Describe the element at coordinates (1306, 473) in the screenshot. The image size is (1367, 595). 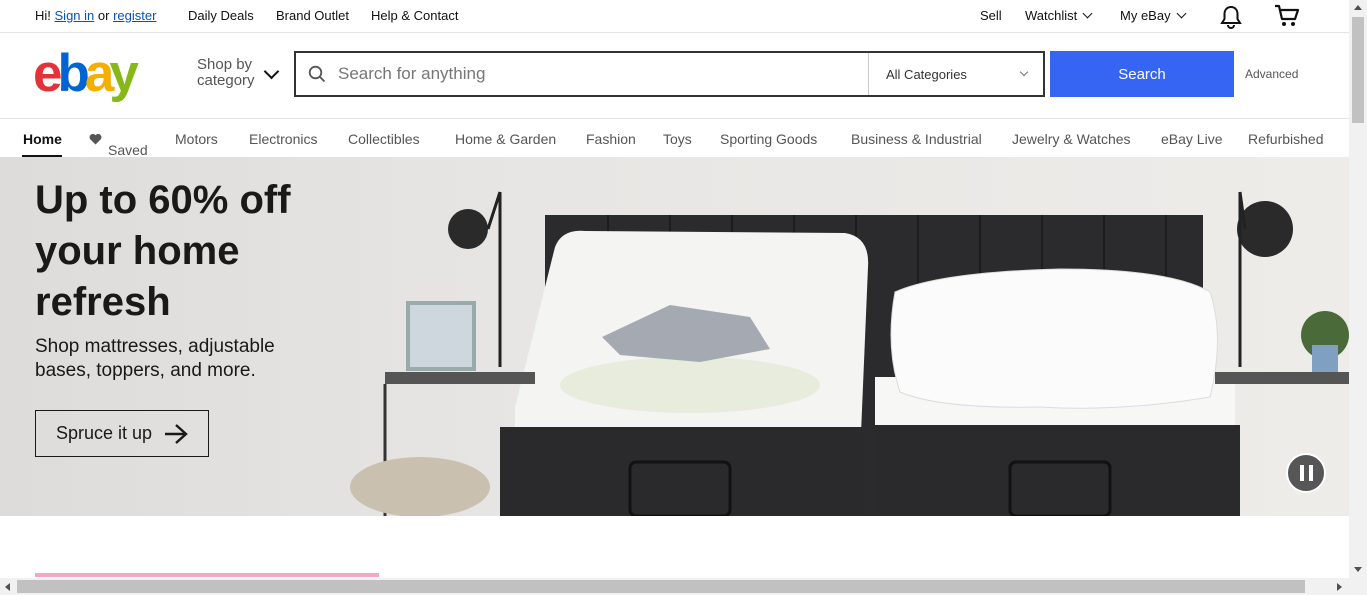
I see `pause-icon` at that location.